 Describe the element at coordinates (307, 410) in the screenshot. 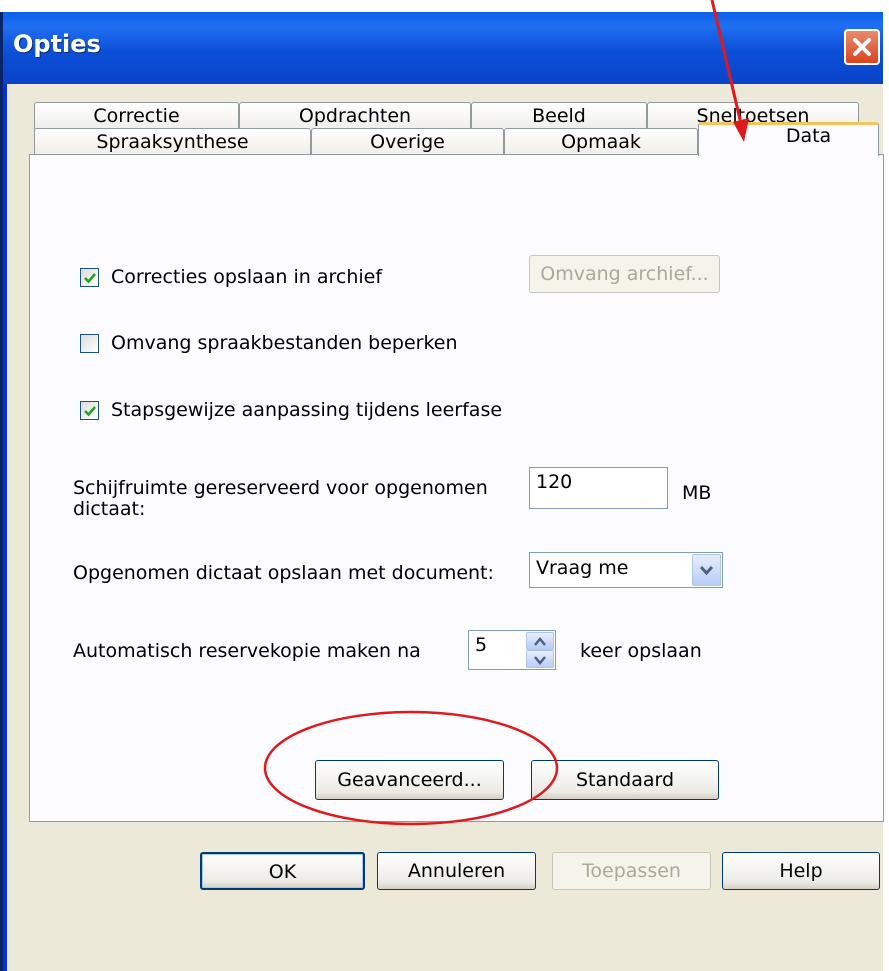

I see `stapsgewijze-label: Stapsgewijze aanpassing tijdens leerfase` at that location.